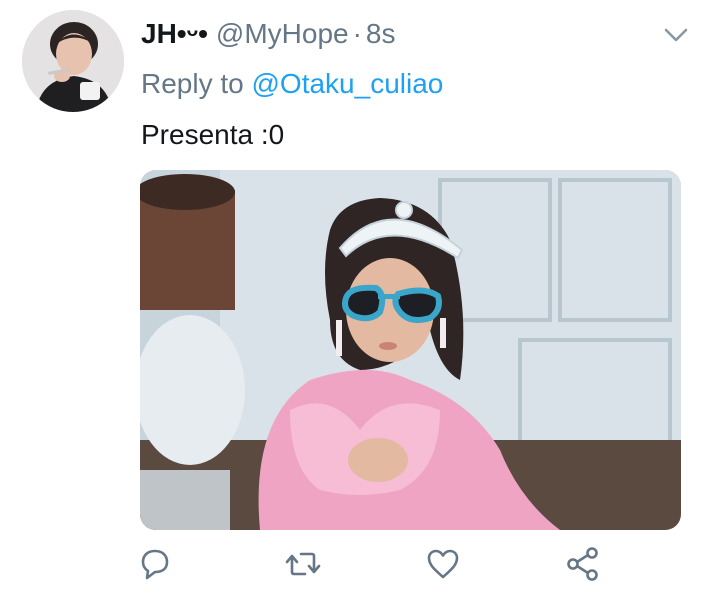  I want to click on speech-bubble-icon, so click(155, 564).